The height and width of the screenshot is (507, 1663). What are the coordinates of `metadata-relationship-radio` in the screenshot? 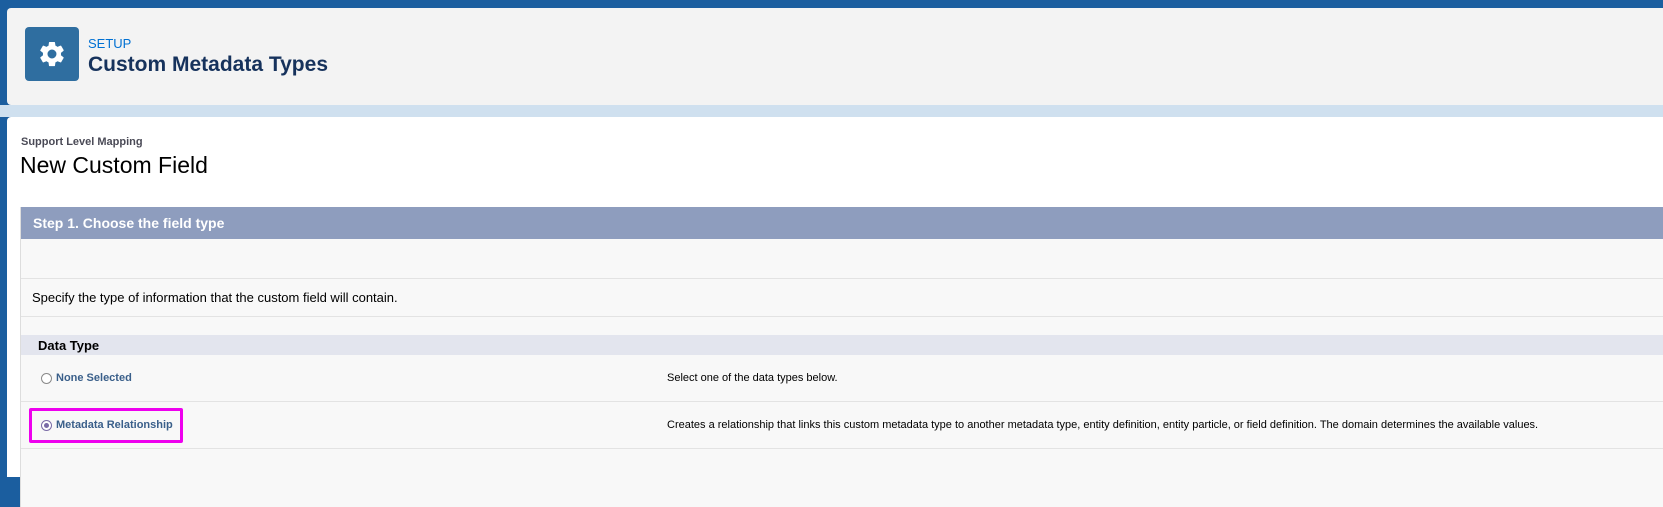 It's located at (46, 425).